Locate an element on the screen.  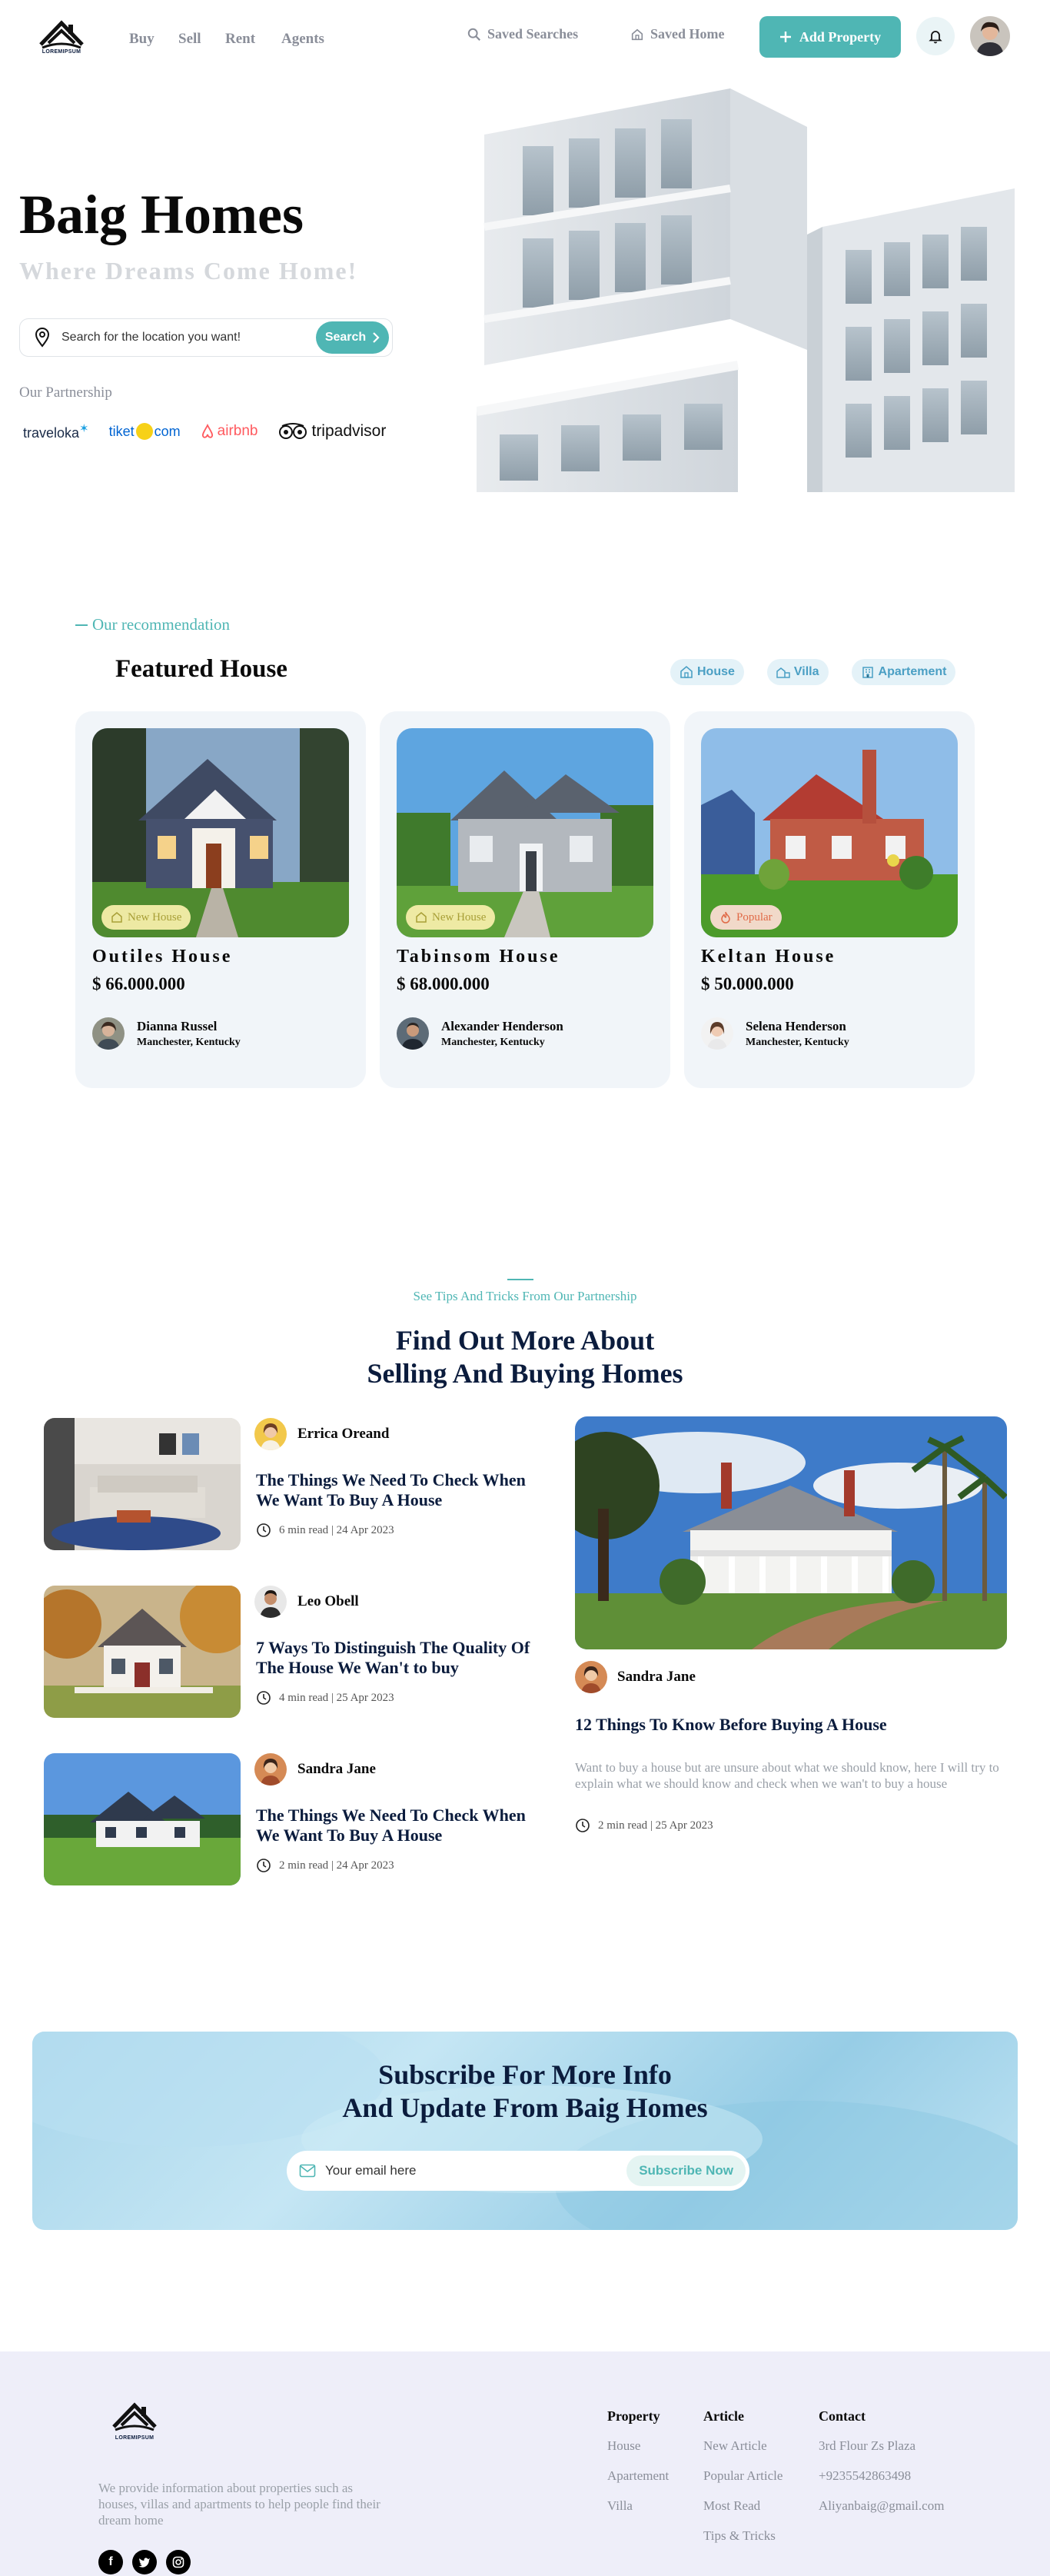
badge-label: New House is located at coordinates (459, 917).